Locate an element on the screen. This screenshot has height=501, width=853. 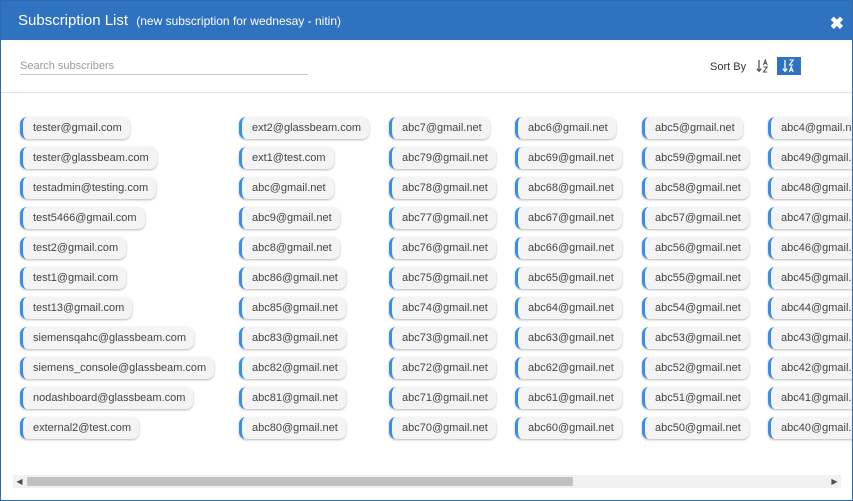
subscriber-chip: abc78@gmail.net is located at coordinates (442, 188).